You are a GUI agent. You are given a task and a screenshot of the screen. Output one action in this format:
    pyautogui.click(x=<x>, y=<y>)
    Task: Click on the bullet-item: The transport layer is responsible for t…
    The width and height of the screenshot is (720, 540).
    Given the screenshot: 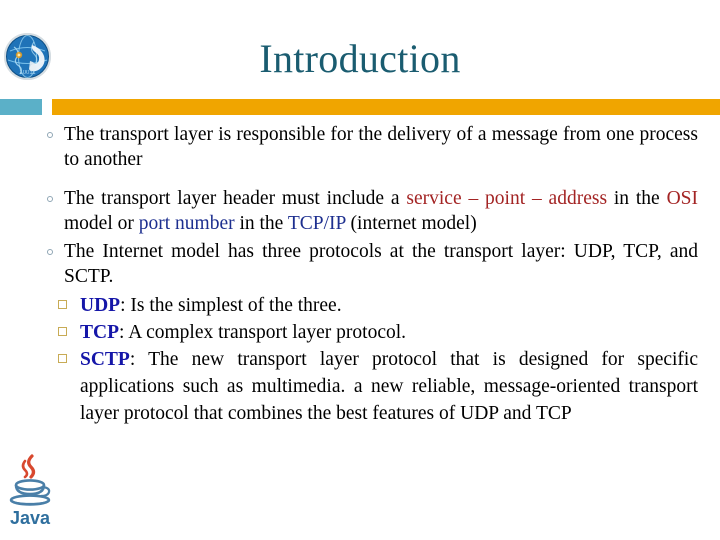 What is the action you would take?
    pyautogui.click(x=372, y=147)
    